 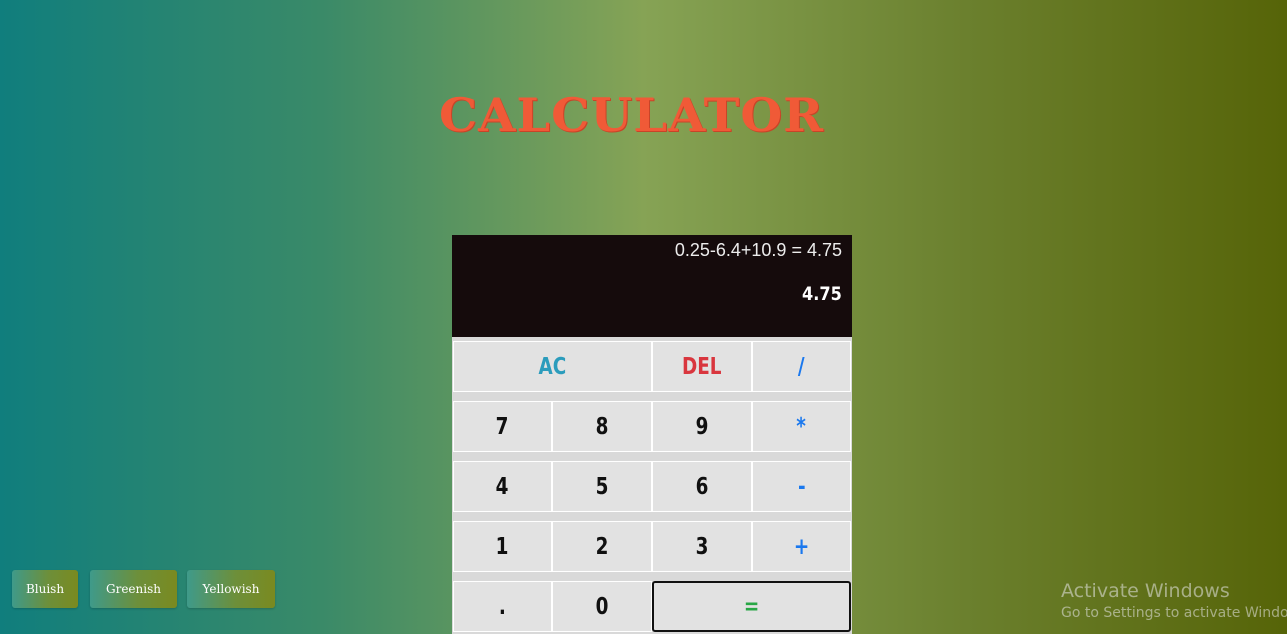 What do you see at coordinates (801, 426) in the screenshot?
I see `multiply-button: *` at bounding box center [801, 426].